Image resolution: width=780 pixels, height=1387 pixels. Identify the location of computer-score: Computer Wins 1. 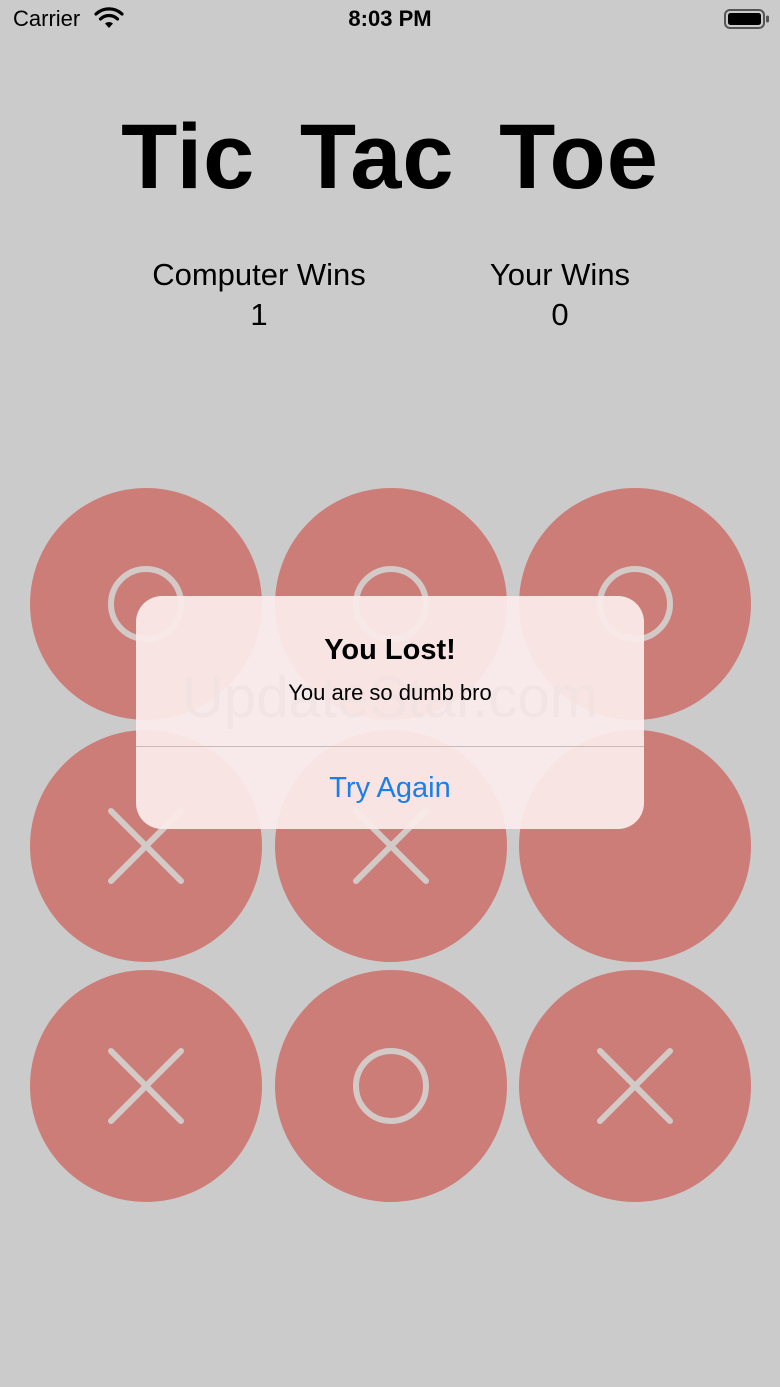
(259, 295).